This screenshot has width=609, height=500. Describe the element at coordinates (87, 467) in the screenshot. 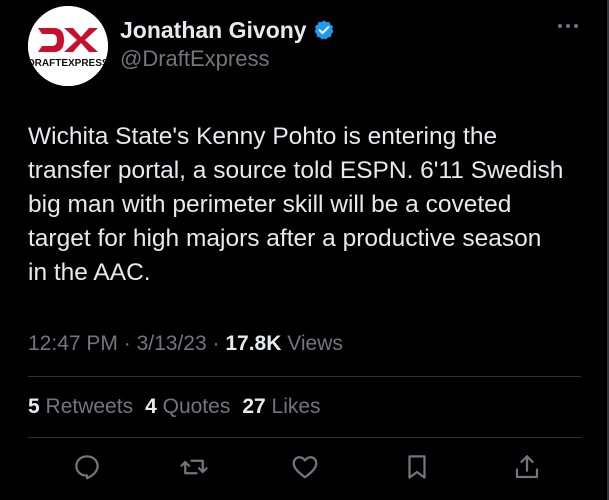

I see `reply-icon` at that location.